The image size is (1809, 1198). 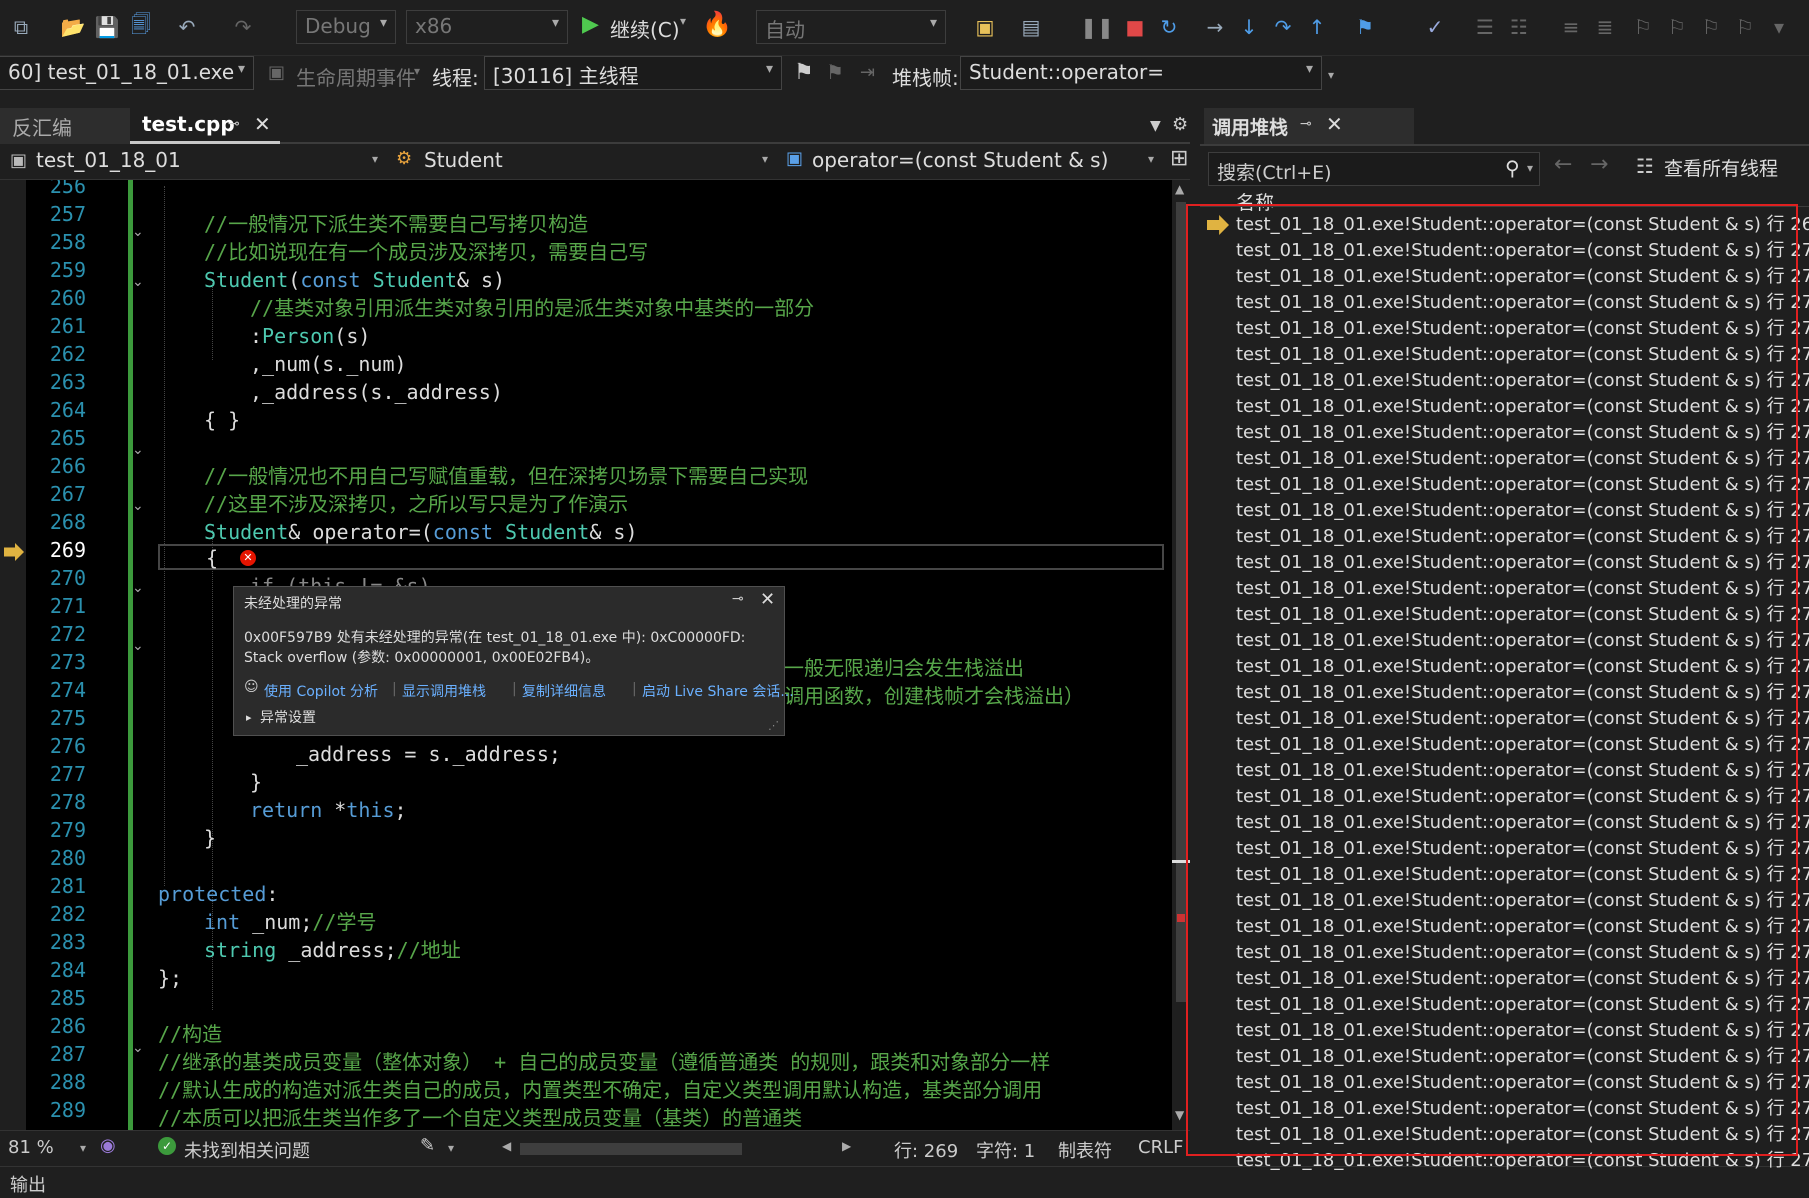 I want to click on redo-icon: ↷, so click(x=243, y=27).